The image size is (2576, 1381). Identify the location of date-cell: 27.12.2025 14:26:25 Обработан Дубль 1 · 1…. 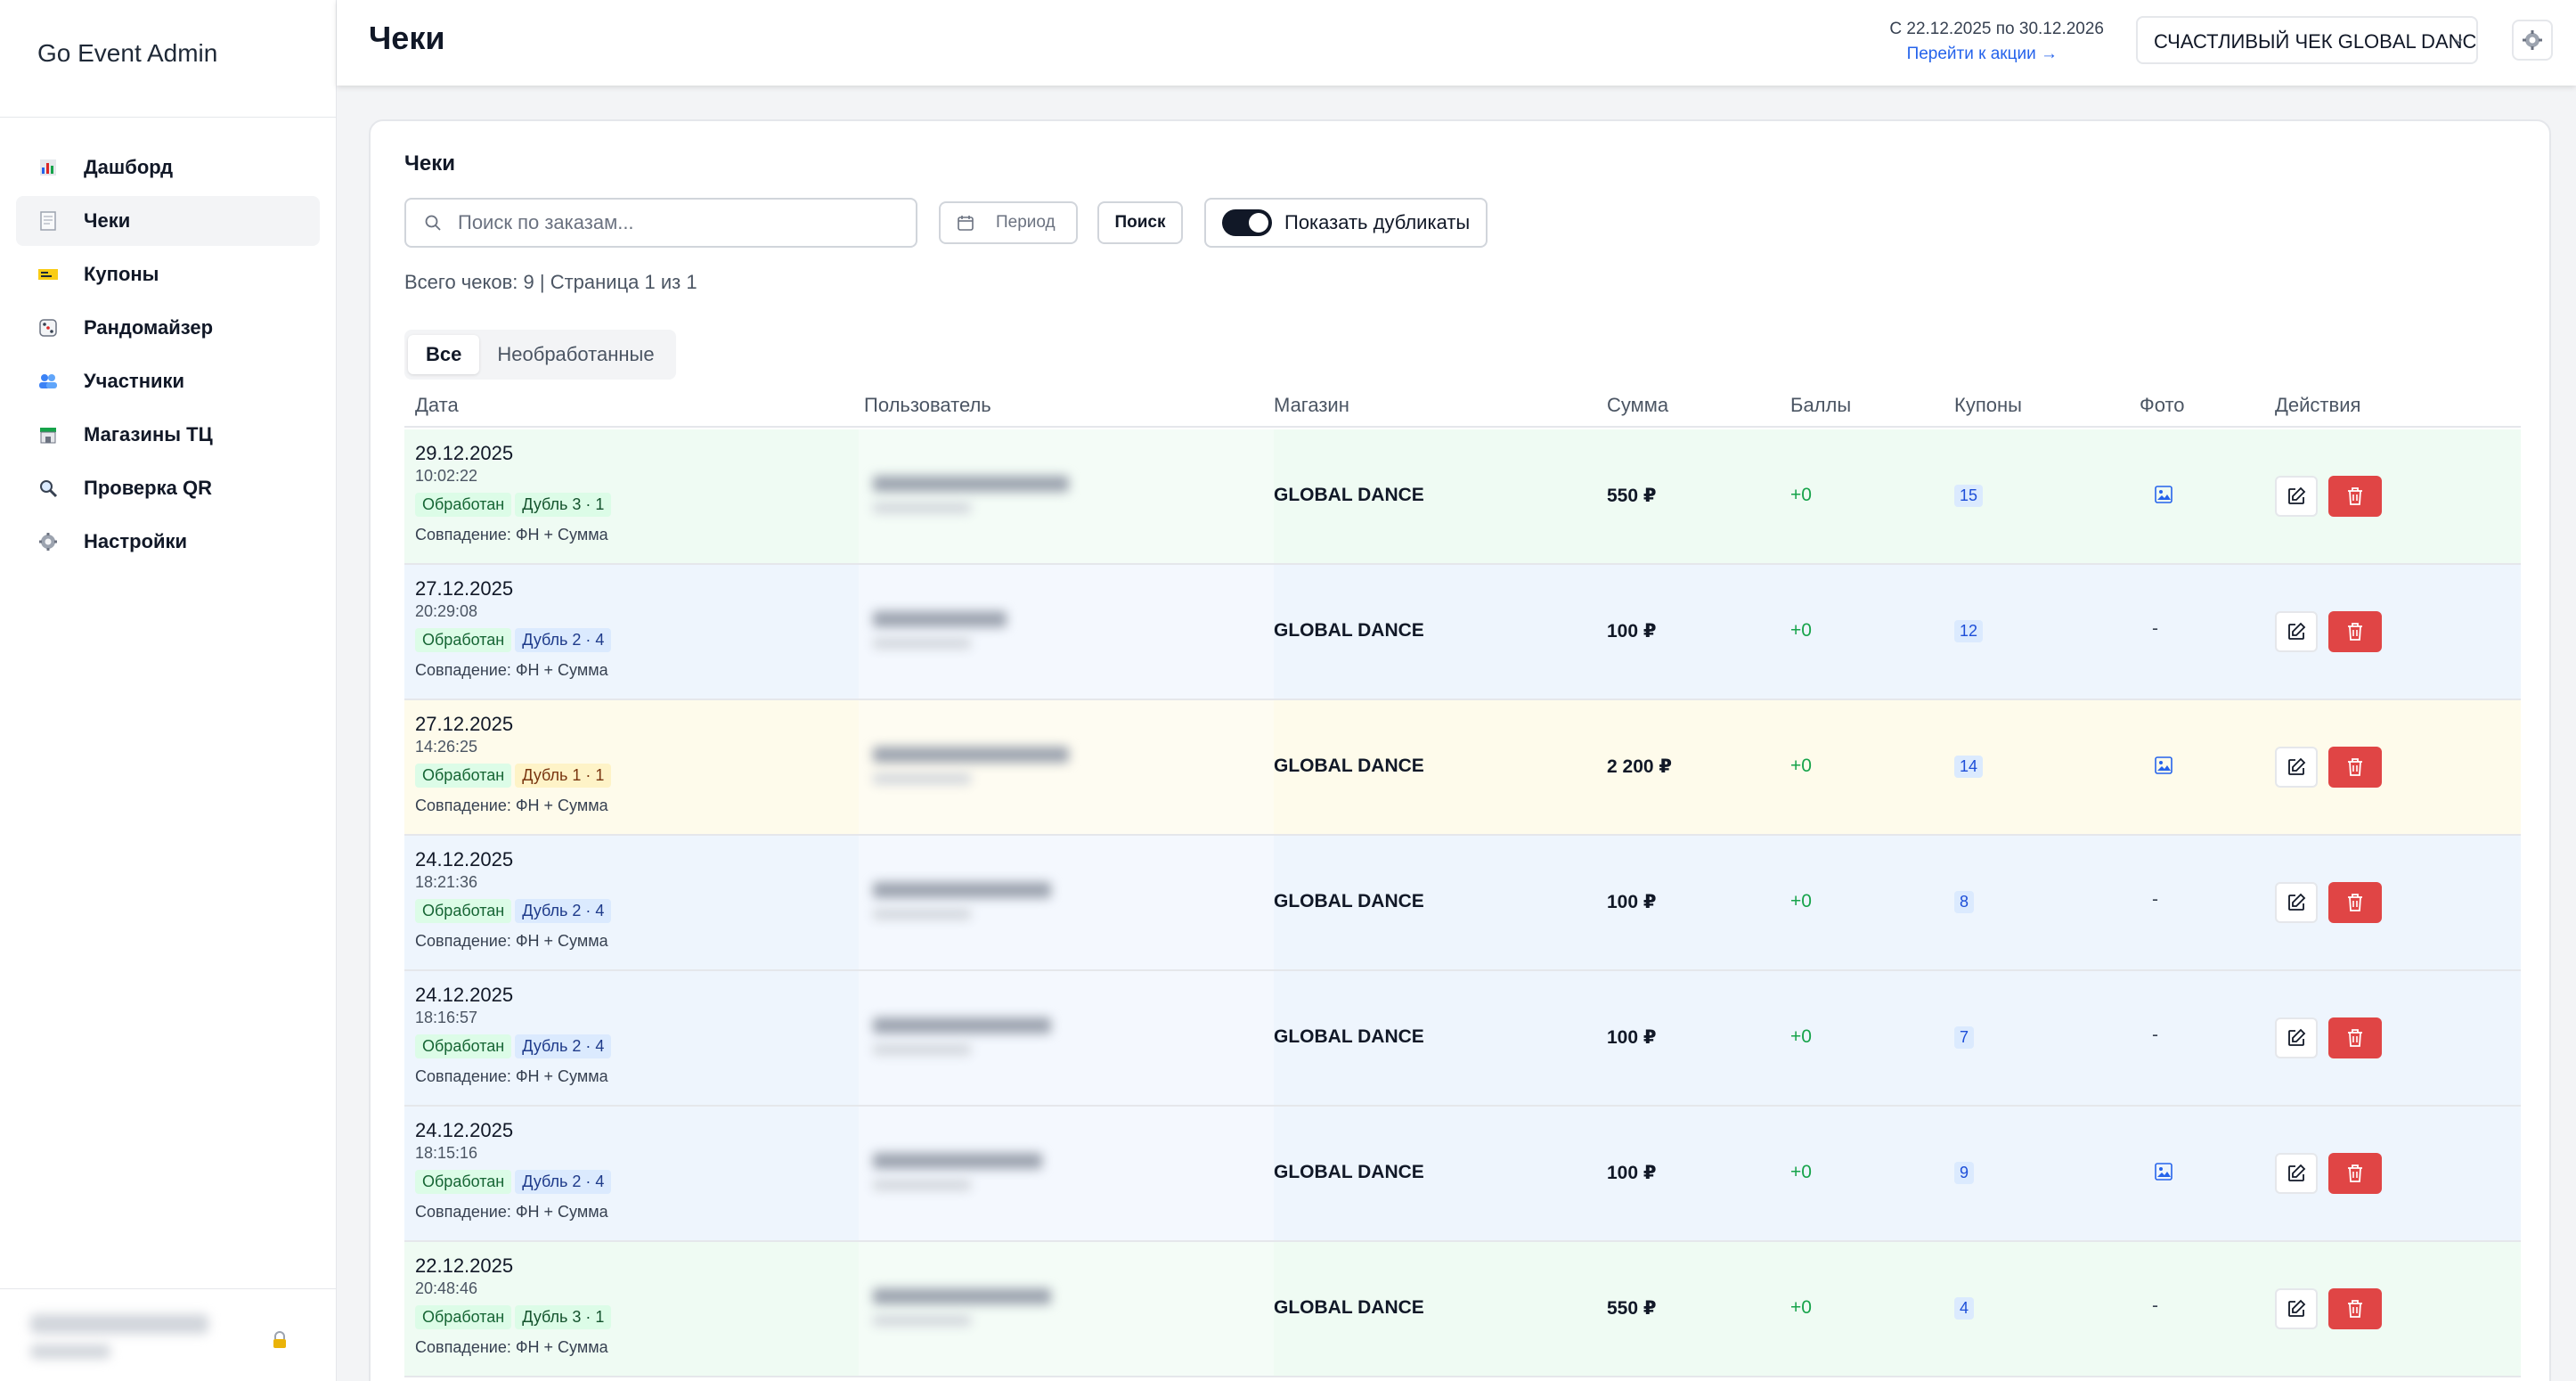
(515, 764).